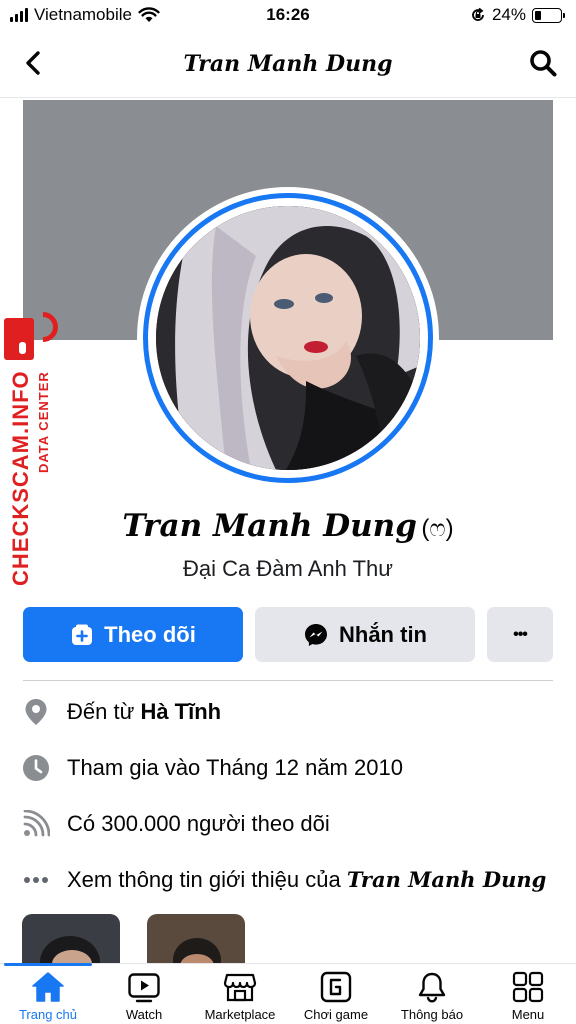 The width and height of the screenshot is (576, 1024). I want to click on see-about-name: Tran Manh Dung, so click(446, 879).